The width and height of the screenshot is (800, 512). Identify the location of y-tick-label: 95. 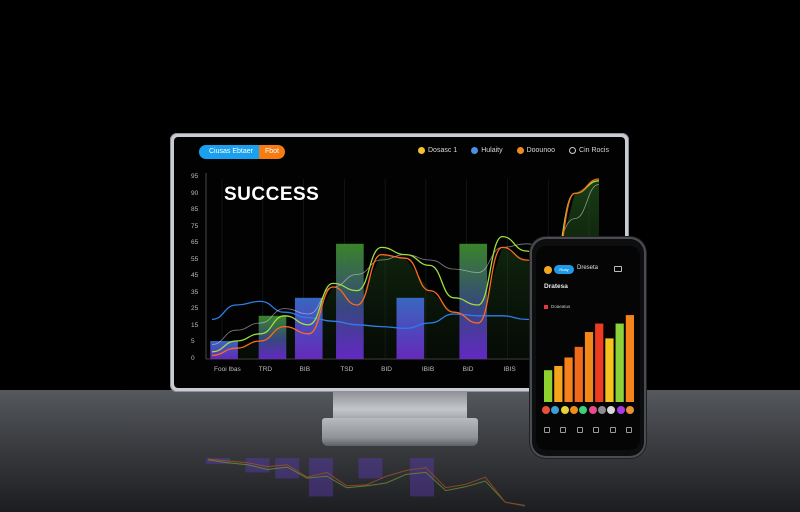
(195, 176).